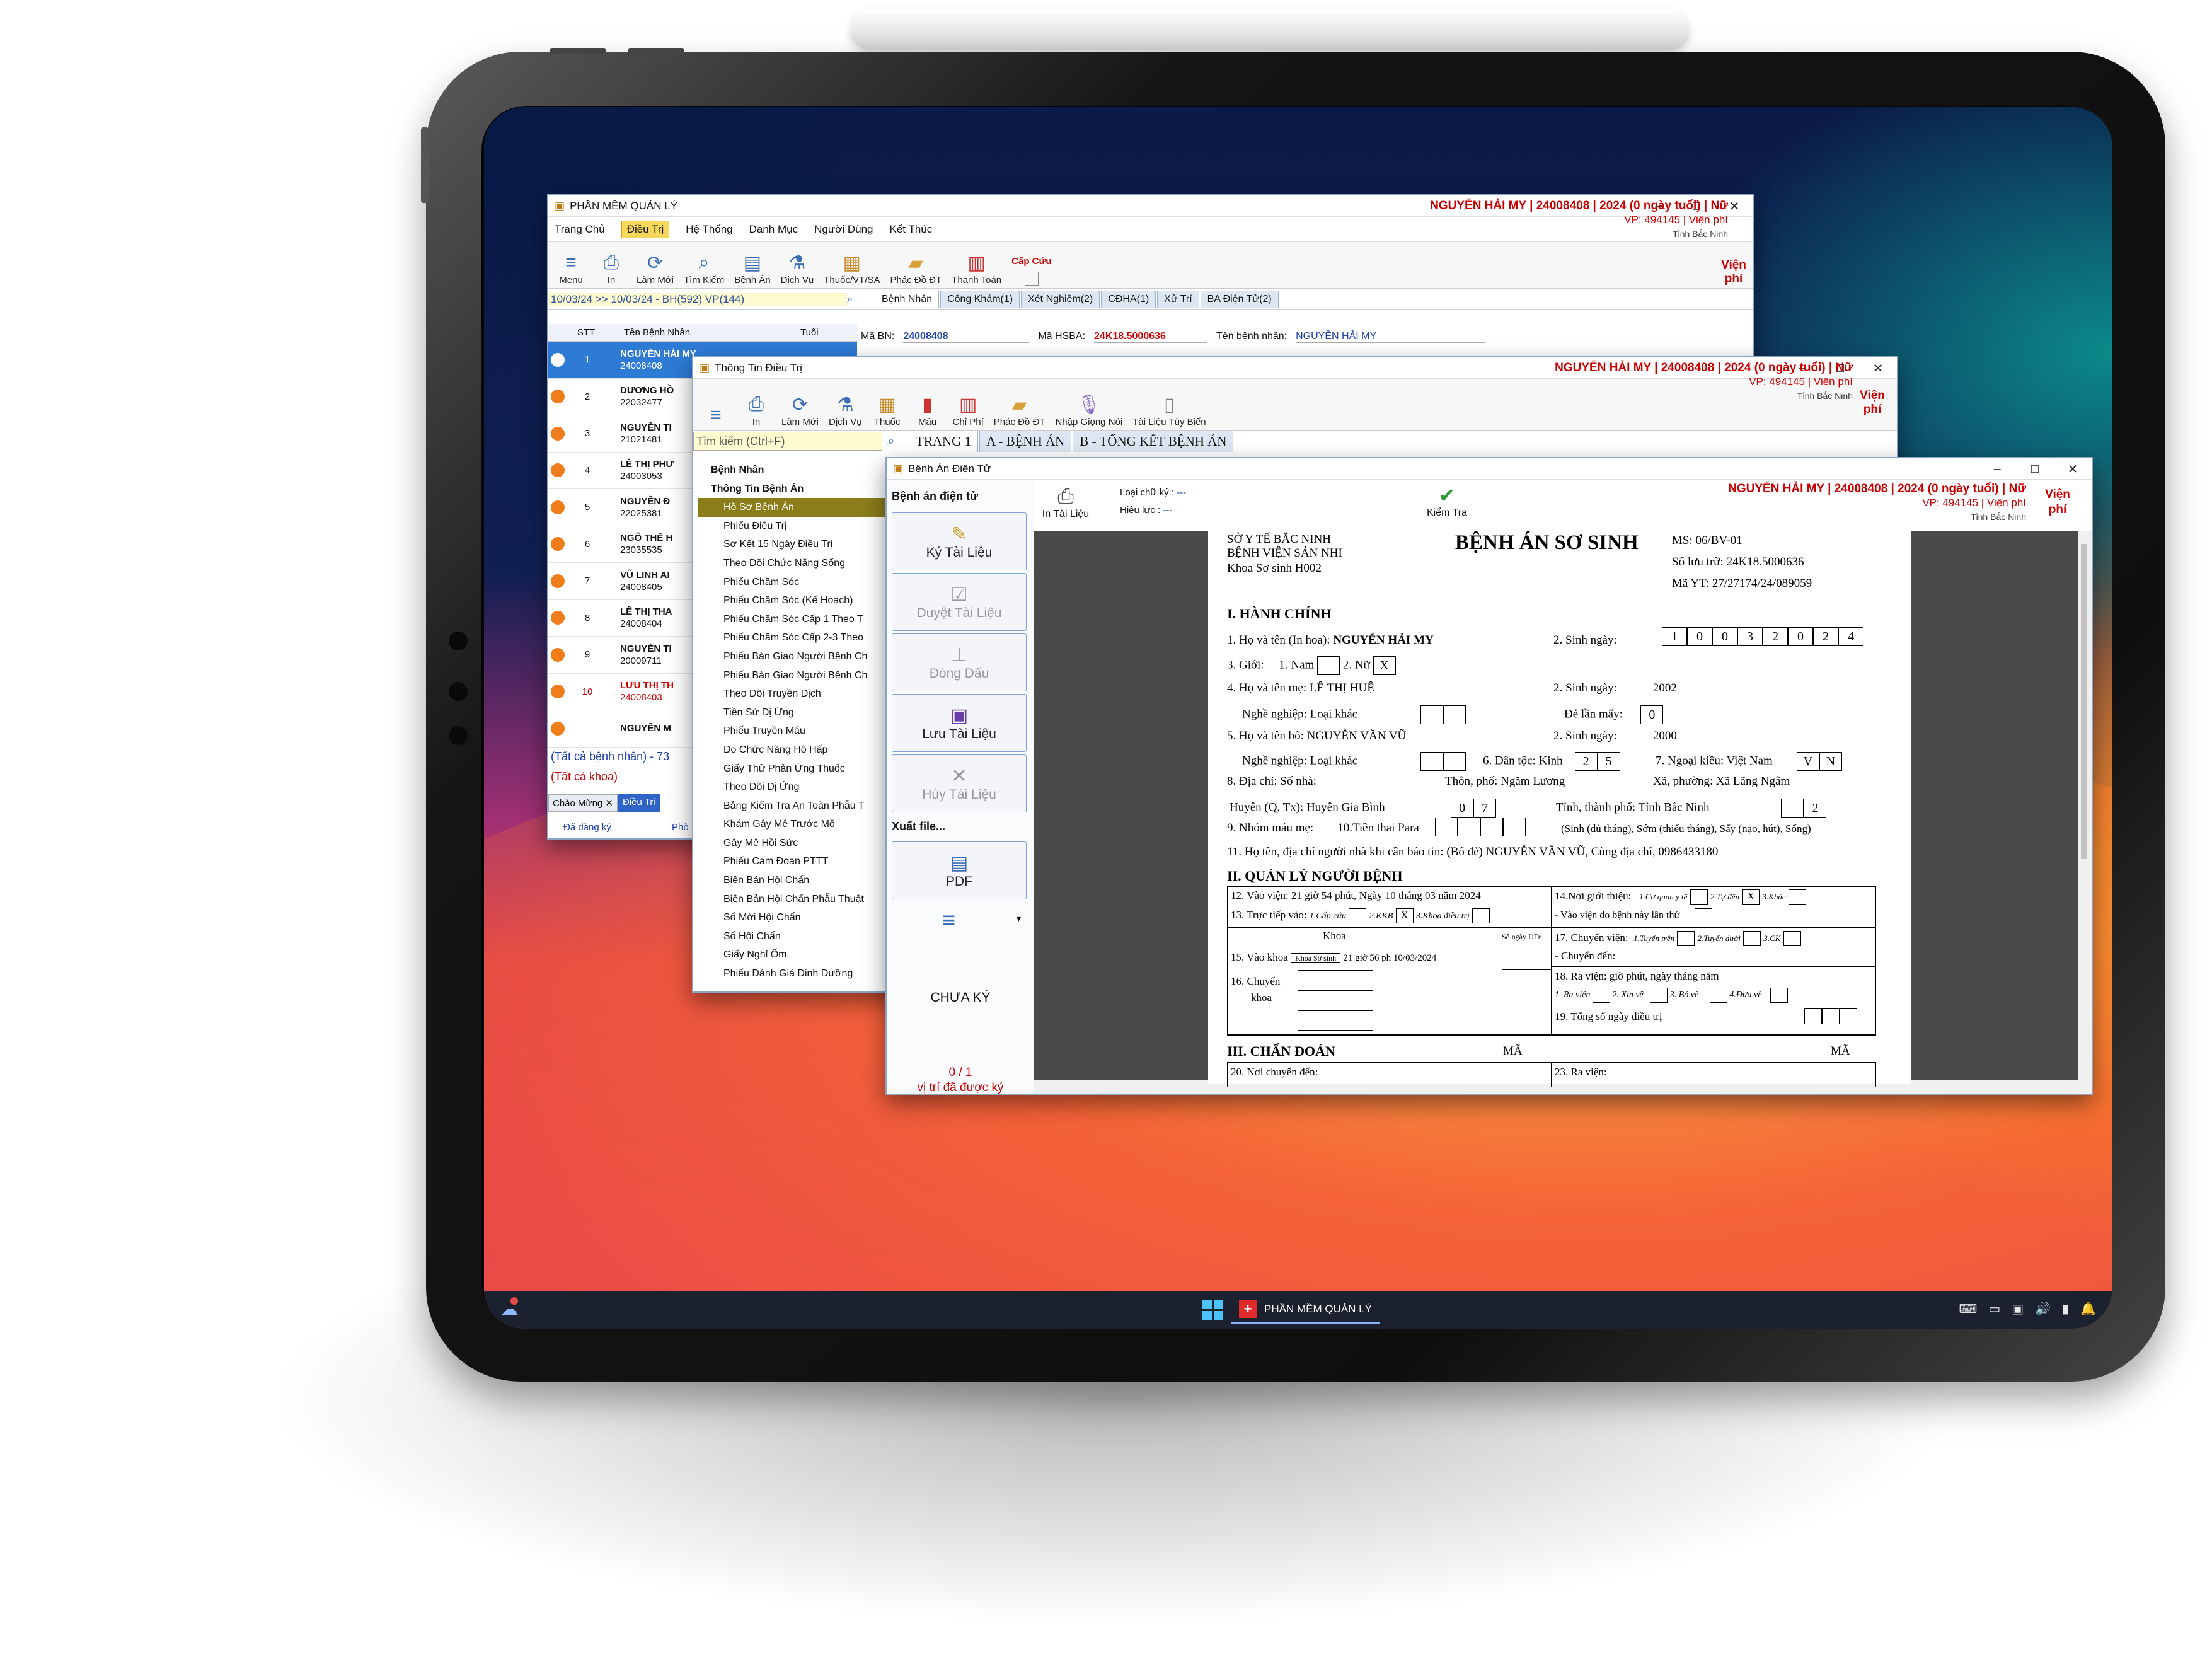  I want to click on tree-item: Phiếu Đánh Giá Dinh Dưỡng, so click(791, 973).